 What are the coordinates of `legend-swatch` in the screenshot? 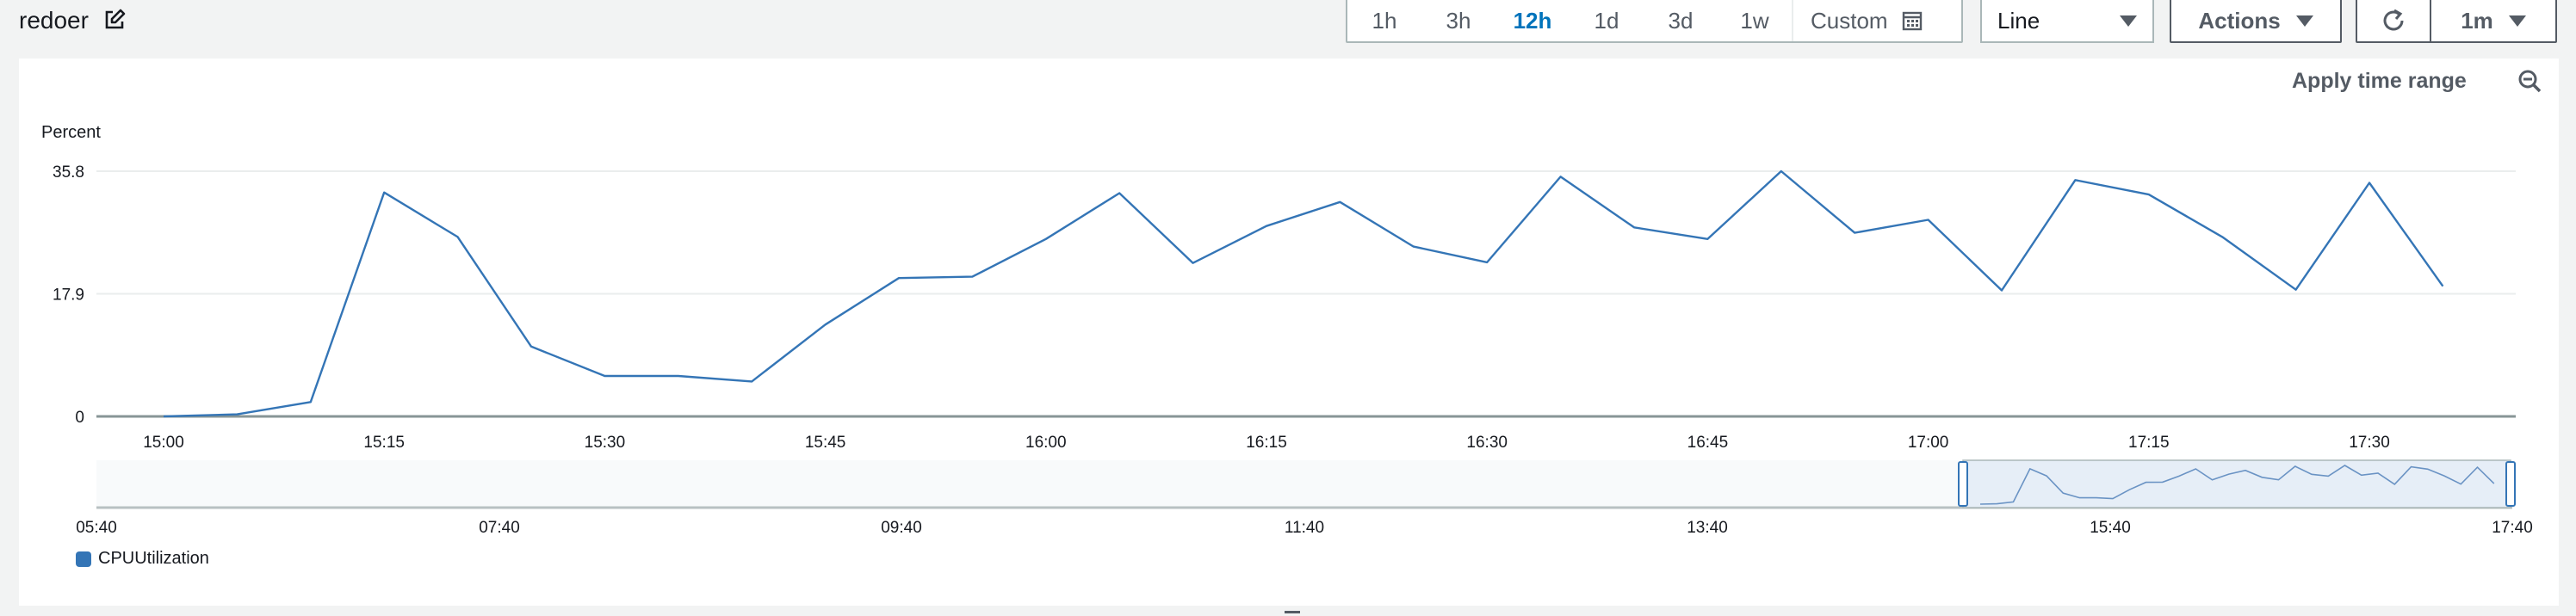 It's located at (83, 559).